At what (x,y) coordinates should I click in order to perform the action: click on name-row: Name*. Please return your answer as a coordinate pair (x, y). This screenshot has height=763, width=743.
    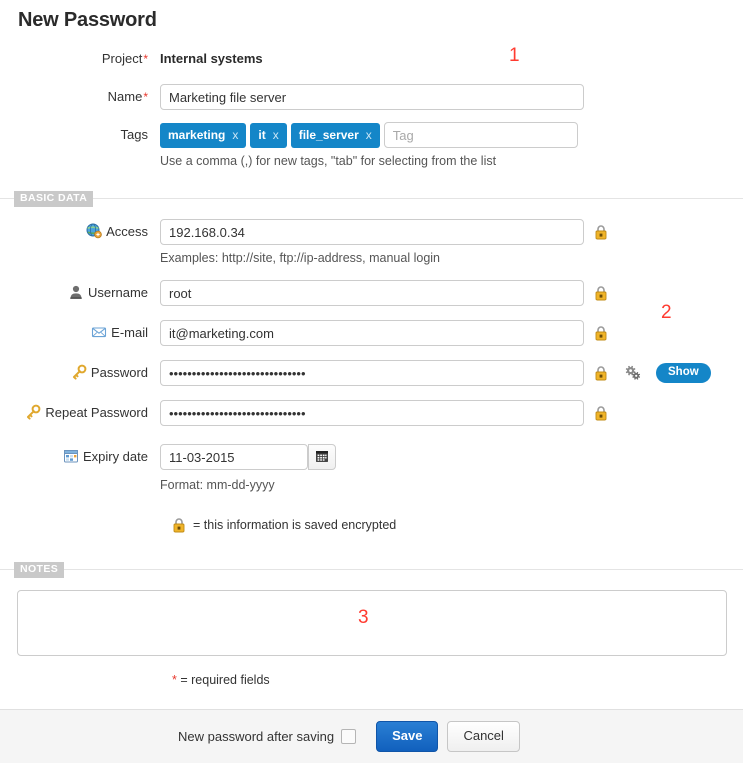
    Looking at the image, I should click on (371, 97).